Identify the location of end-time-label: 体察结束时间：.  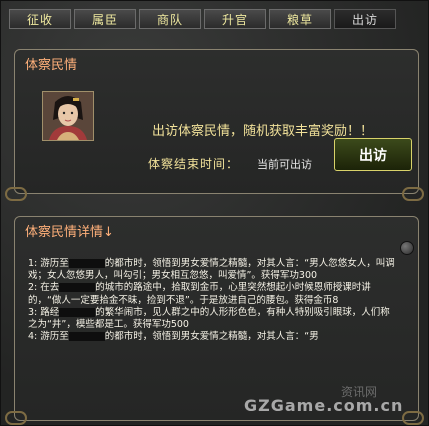
(194, 164).